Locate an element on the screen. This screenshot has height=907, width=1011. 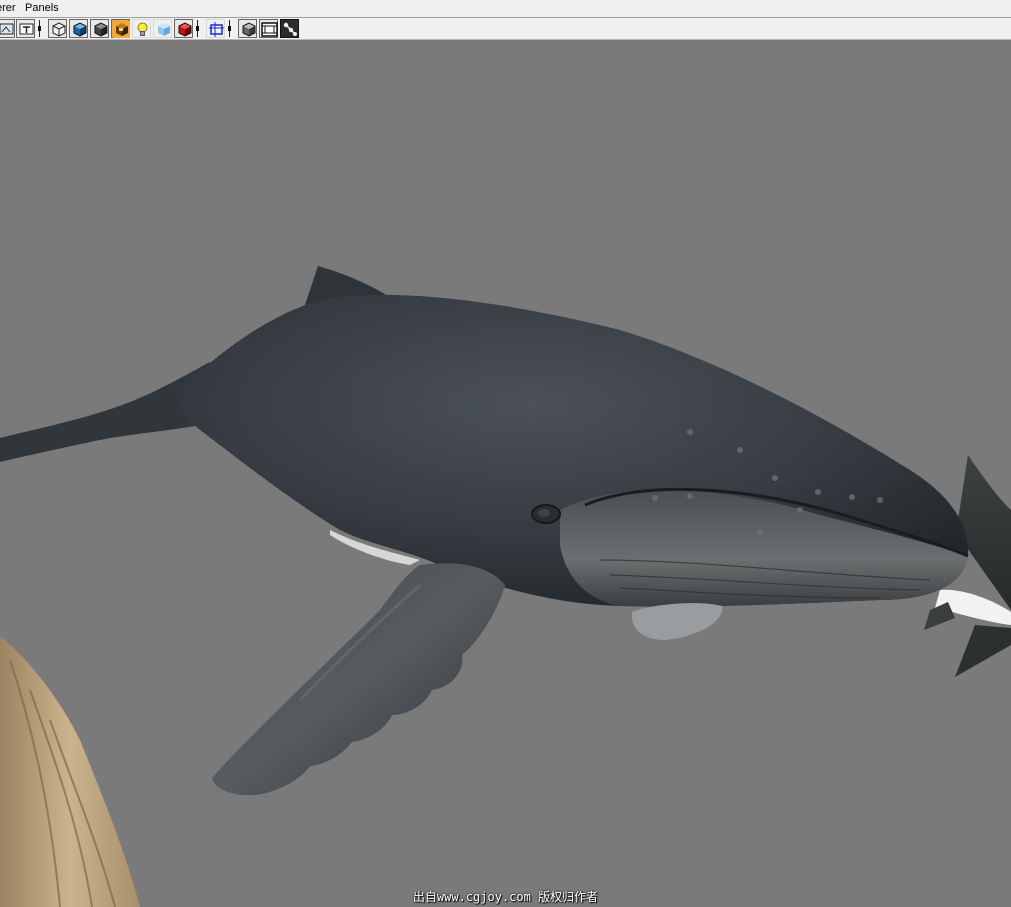
menu-panels: Panels is located at coordinates (42, 8).